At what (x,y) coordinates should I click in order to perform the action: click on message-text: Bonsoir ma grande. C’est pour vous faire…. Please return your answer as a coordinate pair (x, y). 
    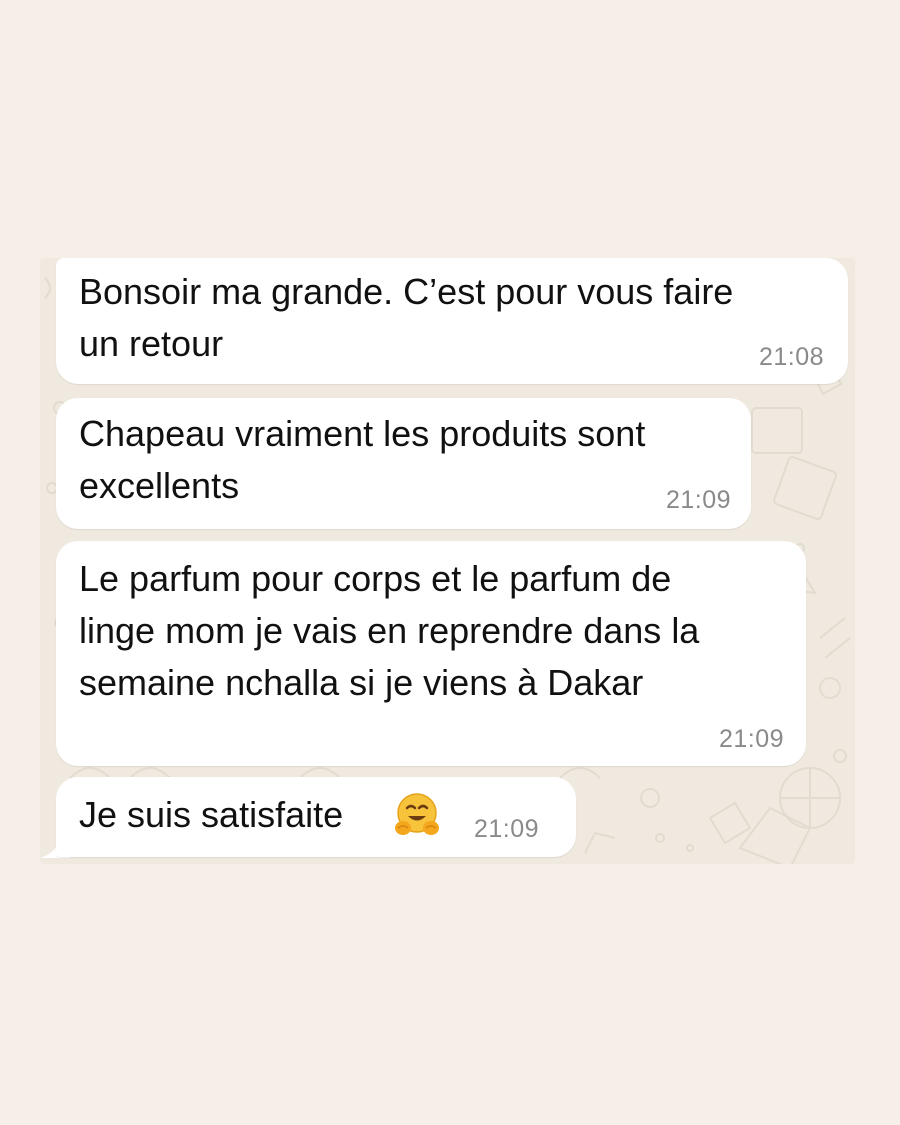
    Looking at the image, I should click on (406, 317).